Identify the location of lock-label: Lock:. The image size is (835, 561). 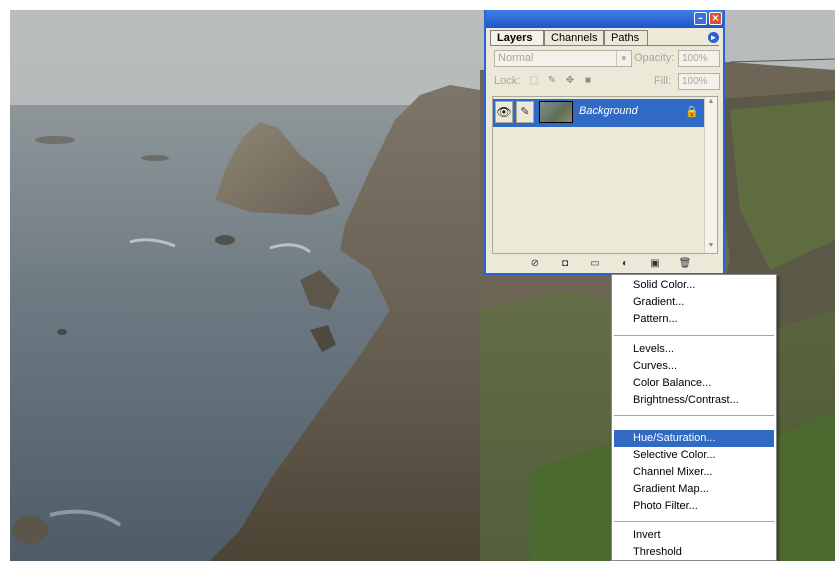
(507, 81).